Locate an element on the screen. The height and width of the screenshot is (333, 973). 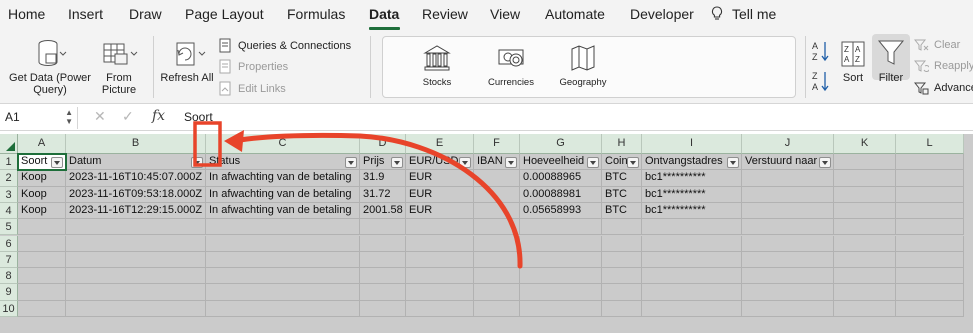
column-header-l: L is located at coordinates (930, 144).